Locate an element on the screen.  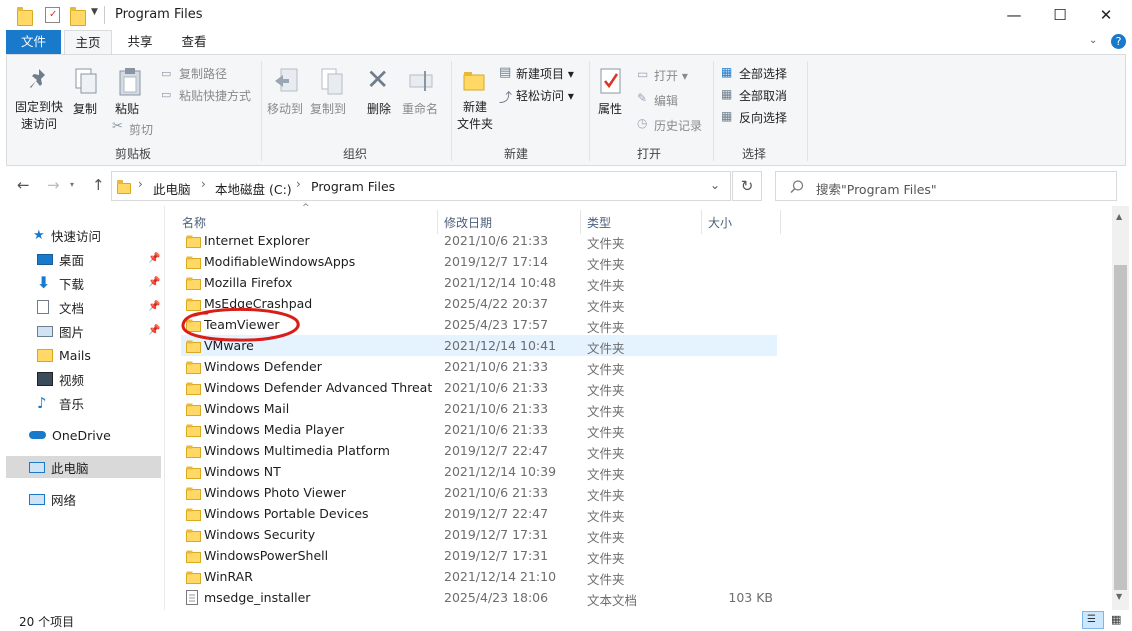
new-item-button: 新建项目 ▾ is located at coordinates (545, 73).